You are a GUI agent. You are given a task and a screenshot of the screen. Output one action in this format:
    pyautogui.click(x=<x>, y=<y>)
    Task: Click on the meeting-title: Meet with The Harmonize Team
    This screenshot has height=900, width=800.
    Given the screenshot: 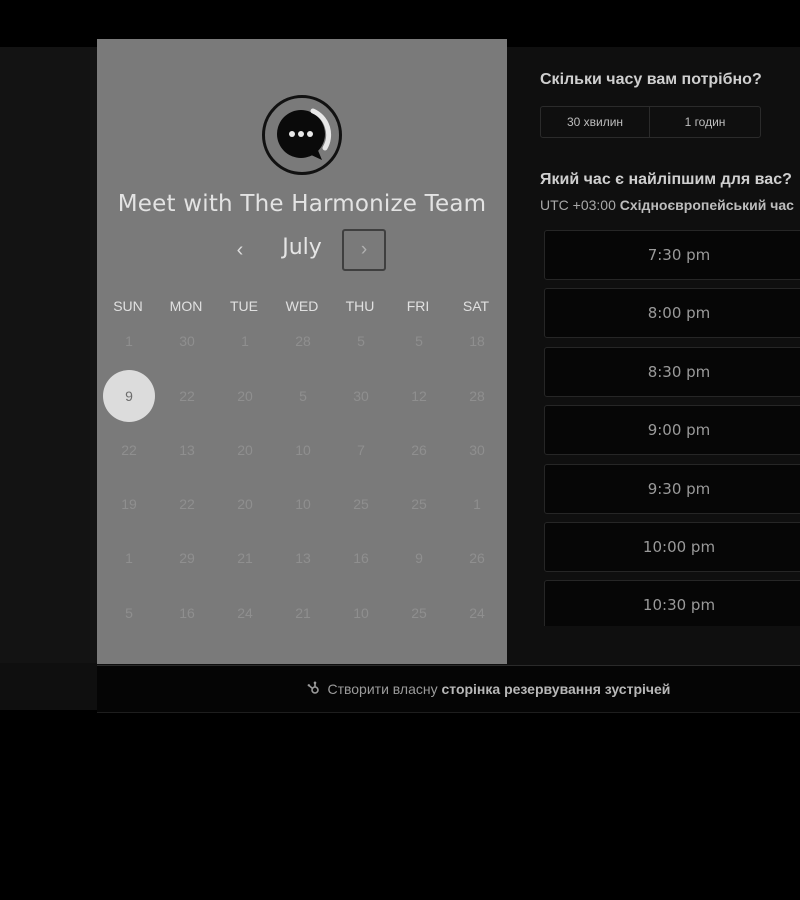 What is the action you would take?
    pyautogui.click(x=302, y=204)
    